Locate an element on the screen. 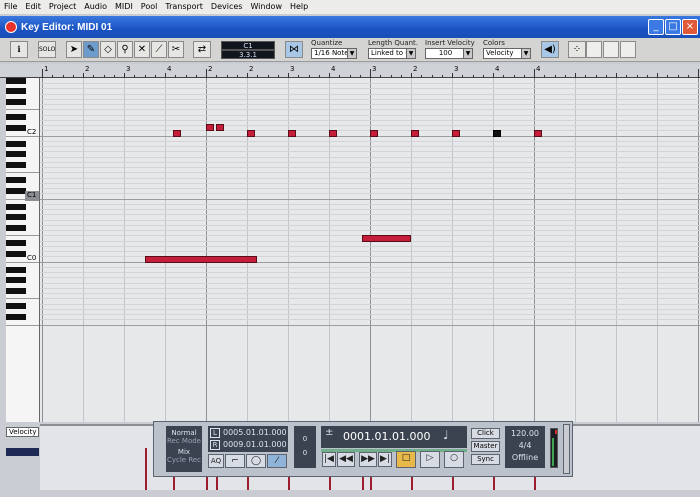  fast-forward-button: ▶▶ is located at coordinates (368, 459).